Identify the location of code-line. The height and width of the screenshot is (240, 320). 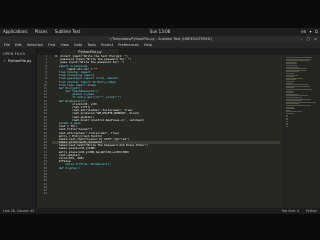
(166, 193).